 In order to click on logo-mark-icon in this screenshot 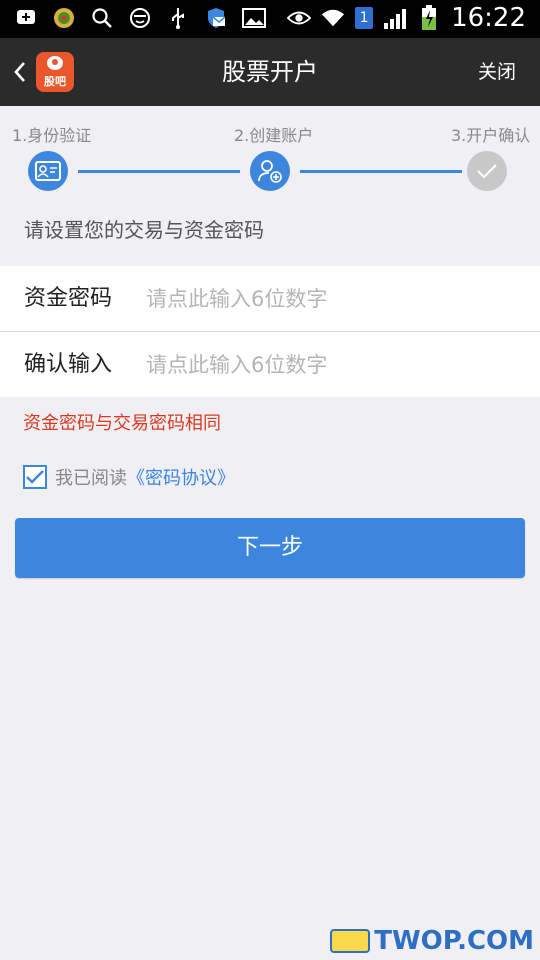, I will do `click(55, 63)`.